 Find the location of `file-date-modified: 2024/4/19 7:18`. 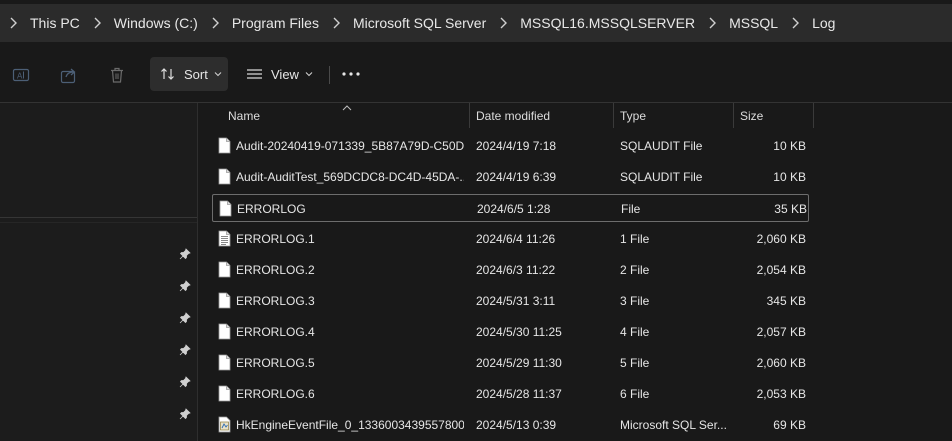

file-date-modified: 2024/4/19 7:18 is located at coordinates (516, 146).